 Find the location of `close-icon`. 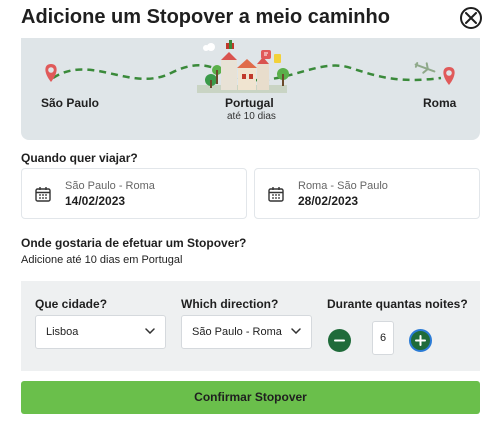

close-icon is located at coordinates (471, 18).